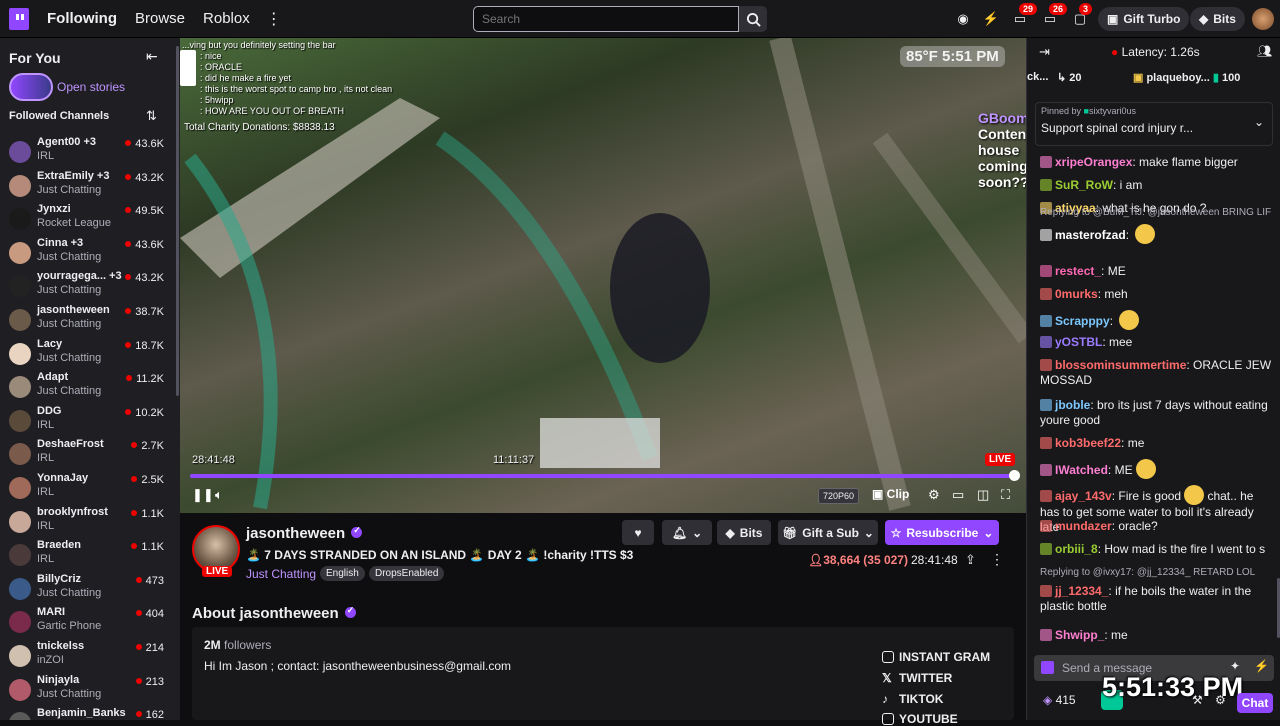 The height and width of the screenshot is (726, 1280). What do you see at coordinates (226, 18) in the screenshot?
I see `nav-roblox: Roblox` at bounding box center [226, 18].